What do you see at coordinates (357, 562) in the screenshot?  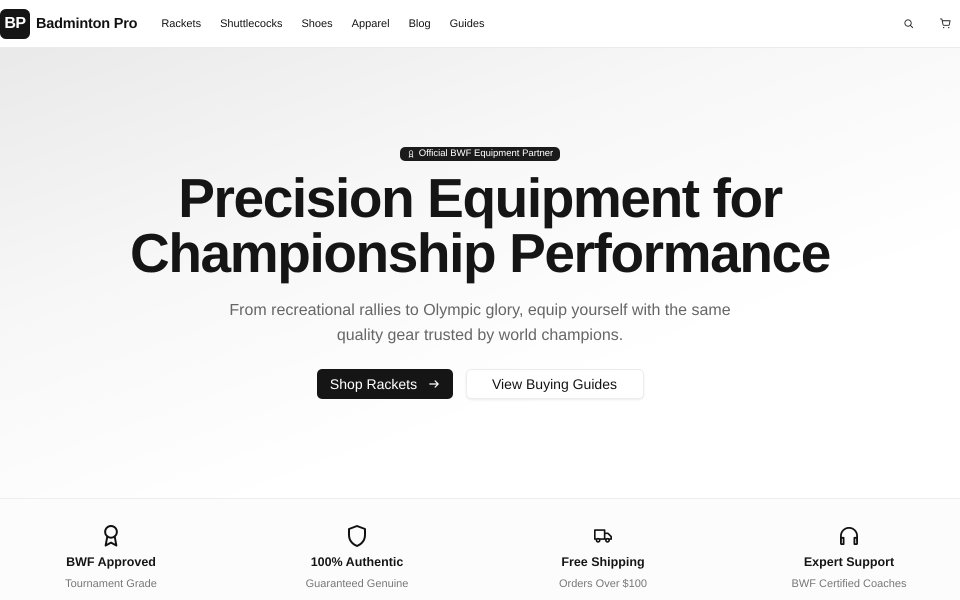 I see `feature-title: 100% Authentic` at bounding box center [357, 562].